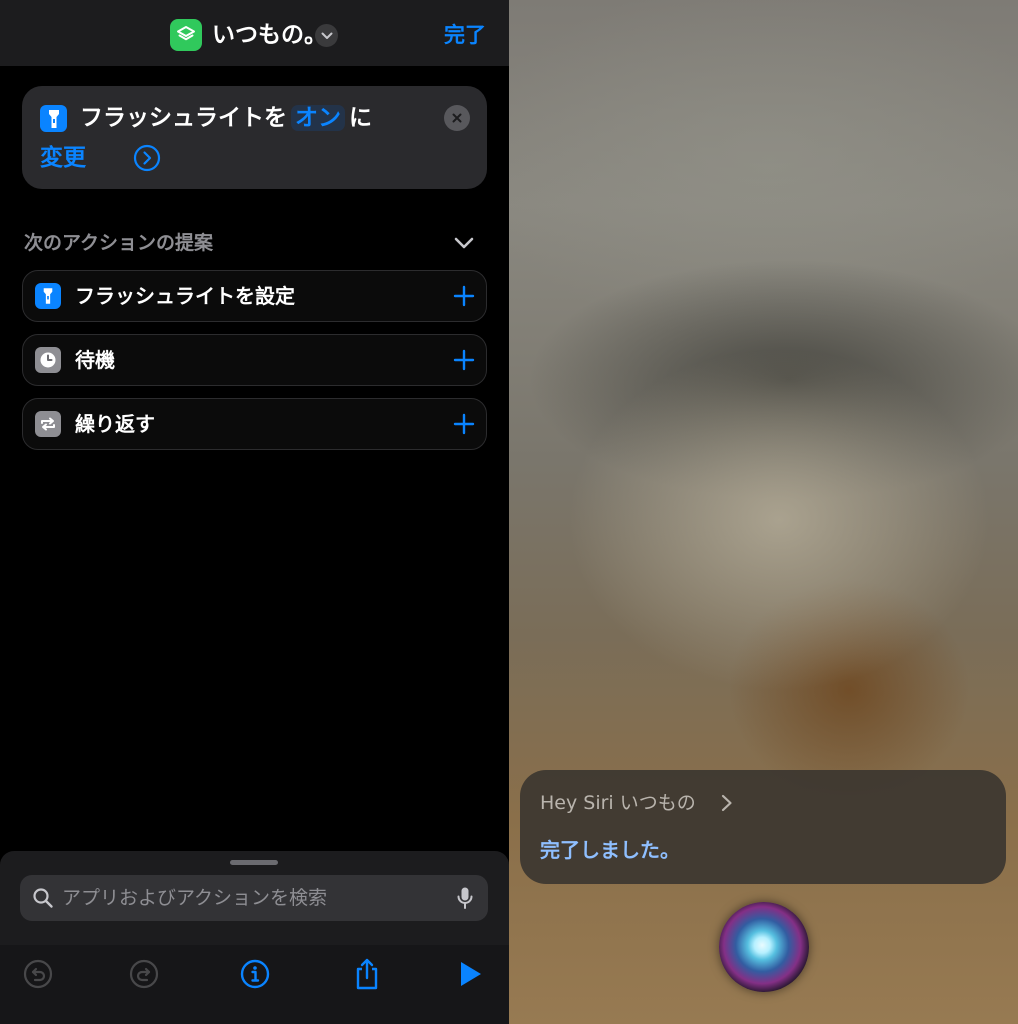 The width and height of the screenshot is (1018, 1024). Describe the element at coordinates (318, 118) in the screenshot. I see `flashlight-state-parameter: オン` at that location.